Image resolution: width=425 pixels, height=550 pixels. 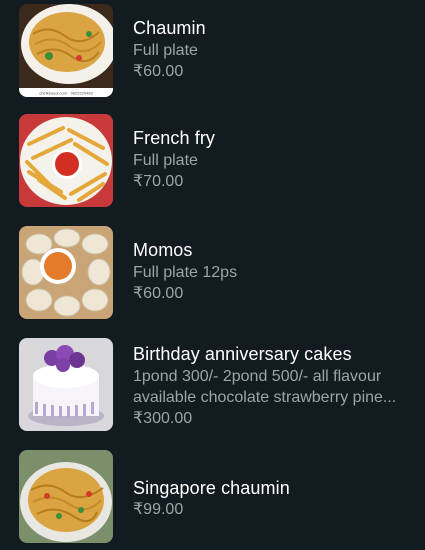 I want to click on product-info: French fry Full plate ₹70.00, so click(x=273, y=159).